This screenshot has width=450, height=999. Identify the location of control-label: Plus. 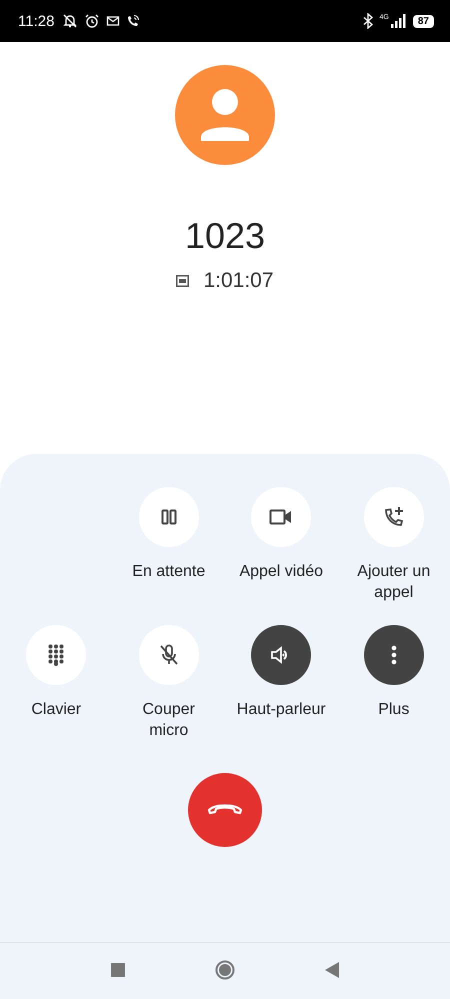
(394, 710).